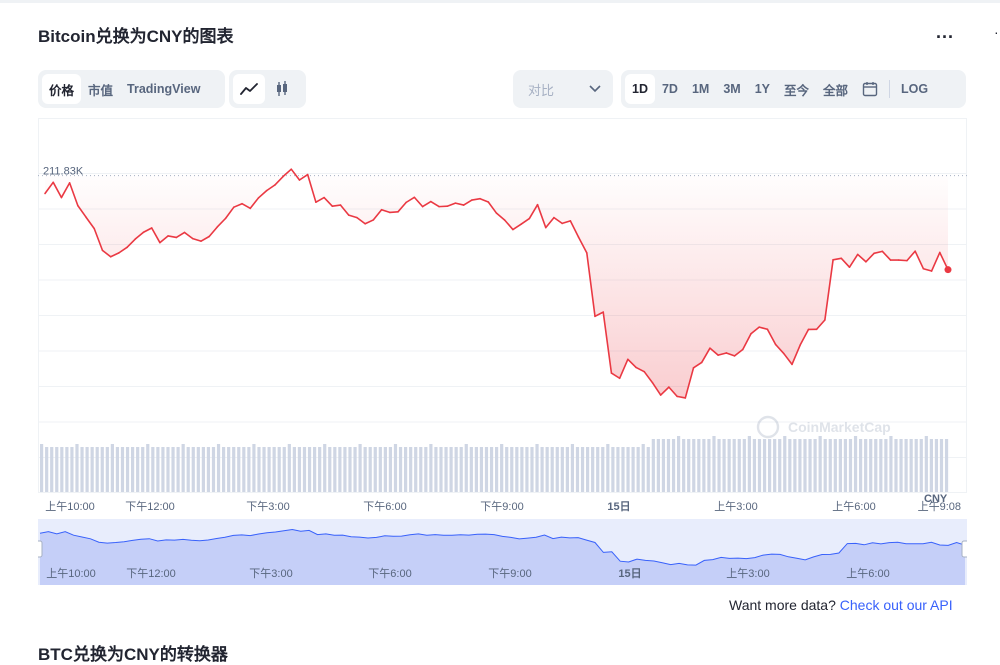 The height and width of the screenshot is (665, 1000). I want to click on navigator-left-handle, so click(40, 549).